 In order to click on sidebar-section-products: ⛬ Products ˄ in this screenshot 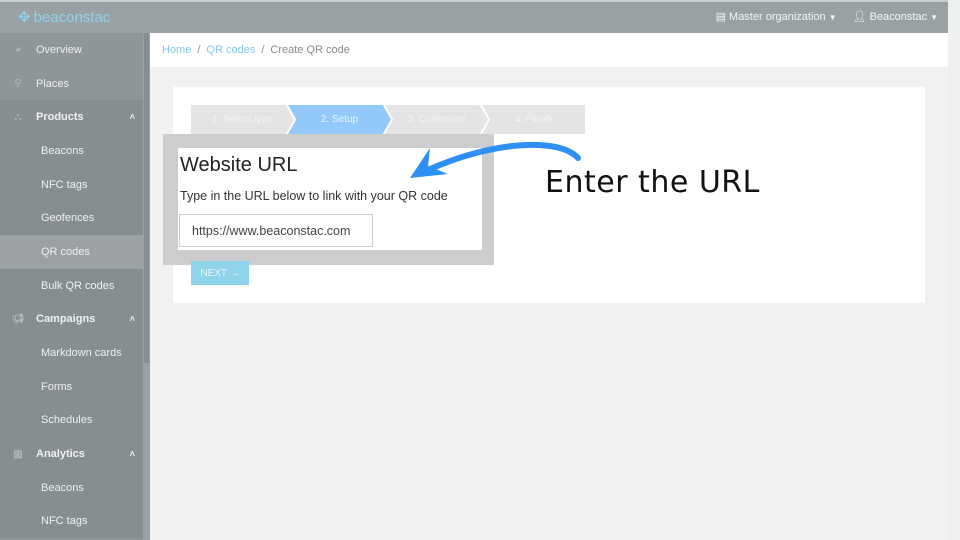, I will do `click(71, 117)`.